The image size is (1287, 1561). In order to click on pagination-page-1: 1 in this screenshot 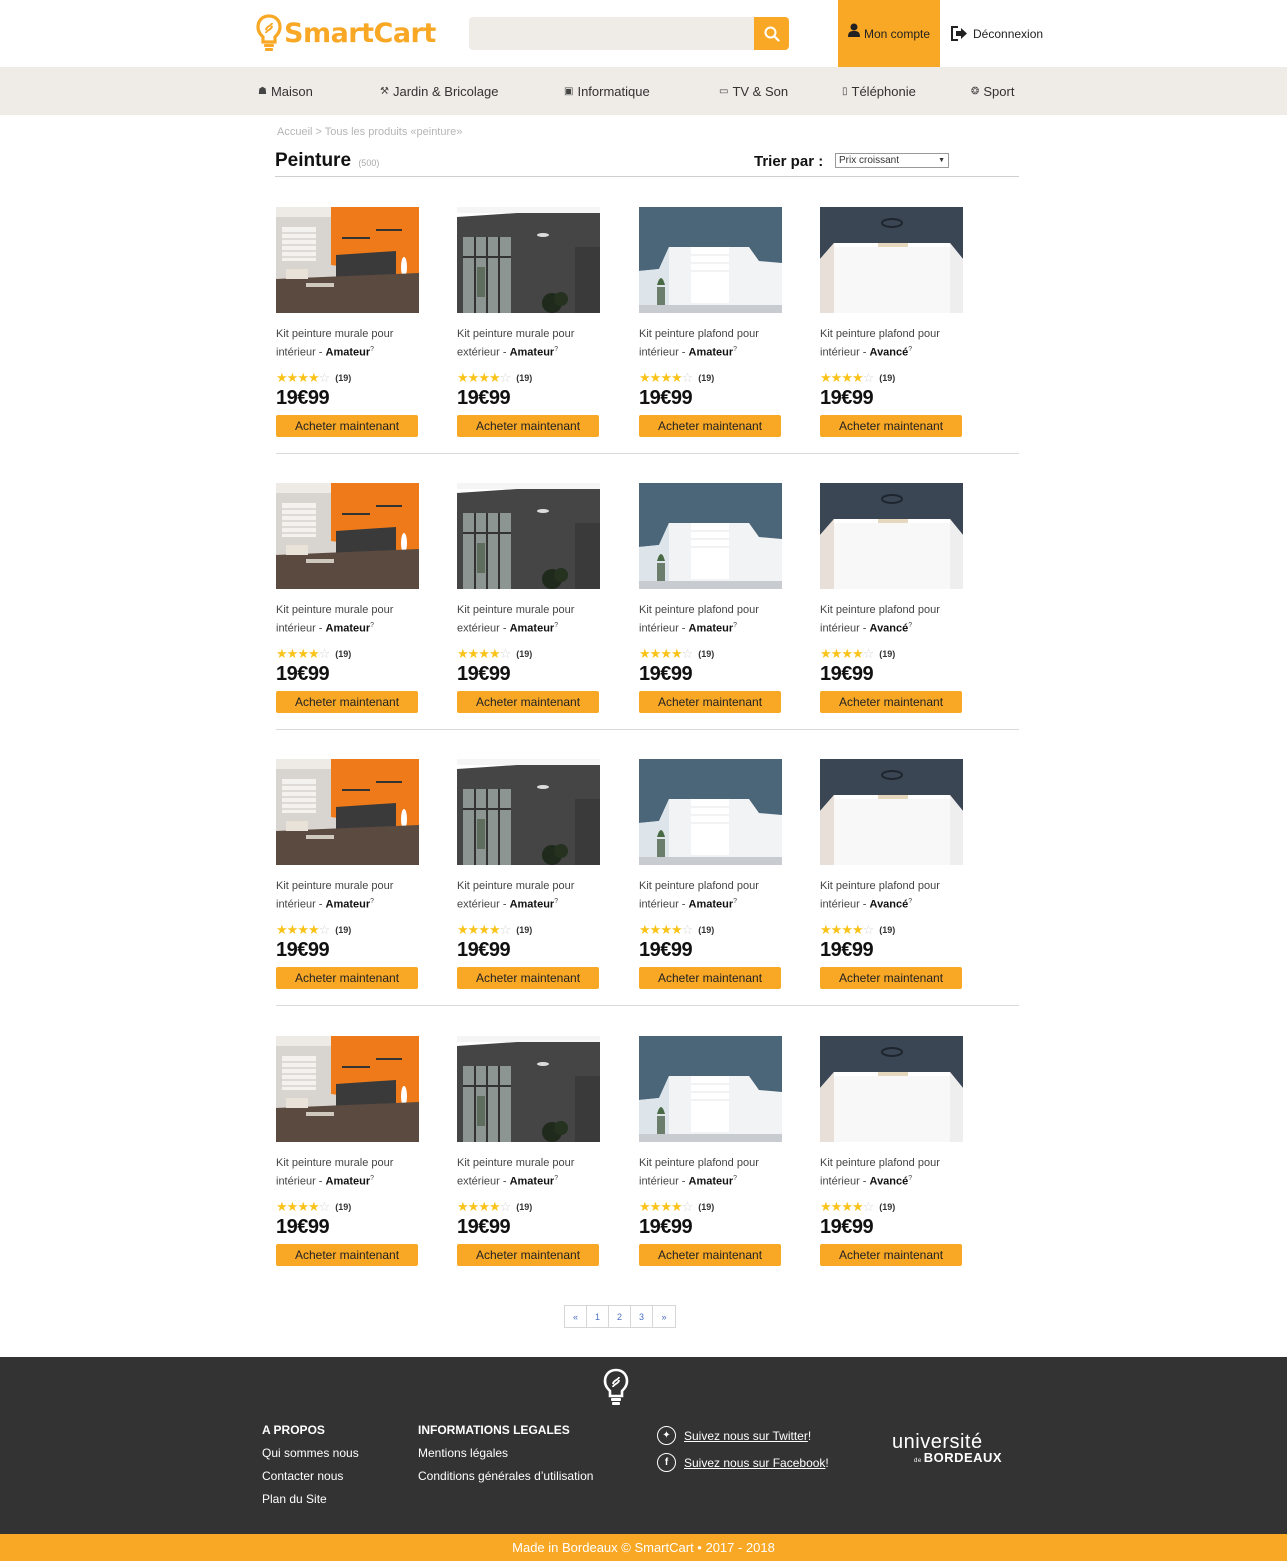, I will do `click(598, 1316)`.